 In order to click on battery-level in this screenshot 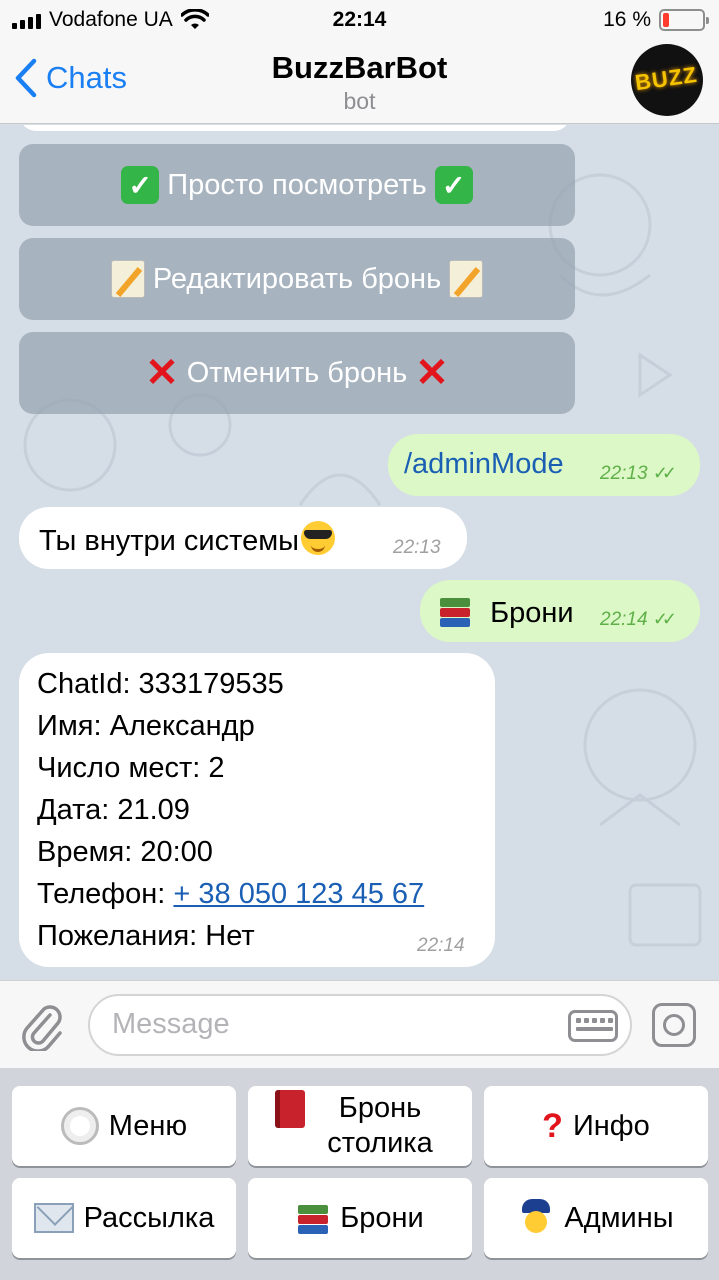, I will do `click(666, 20)`.